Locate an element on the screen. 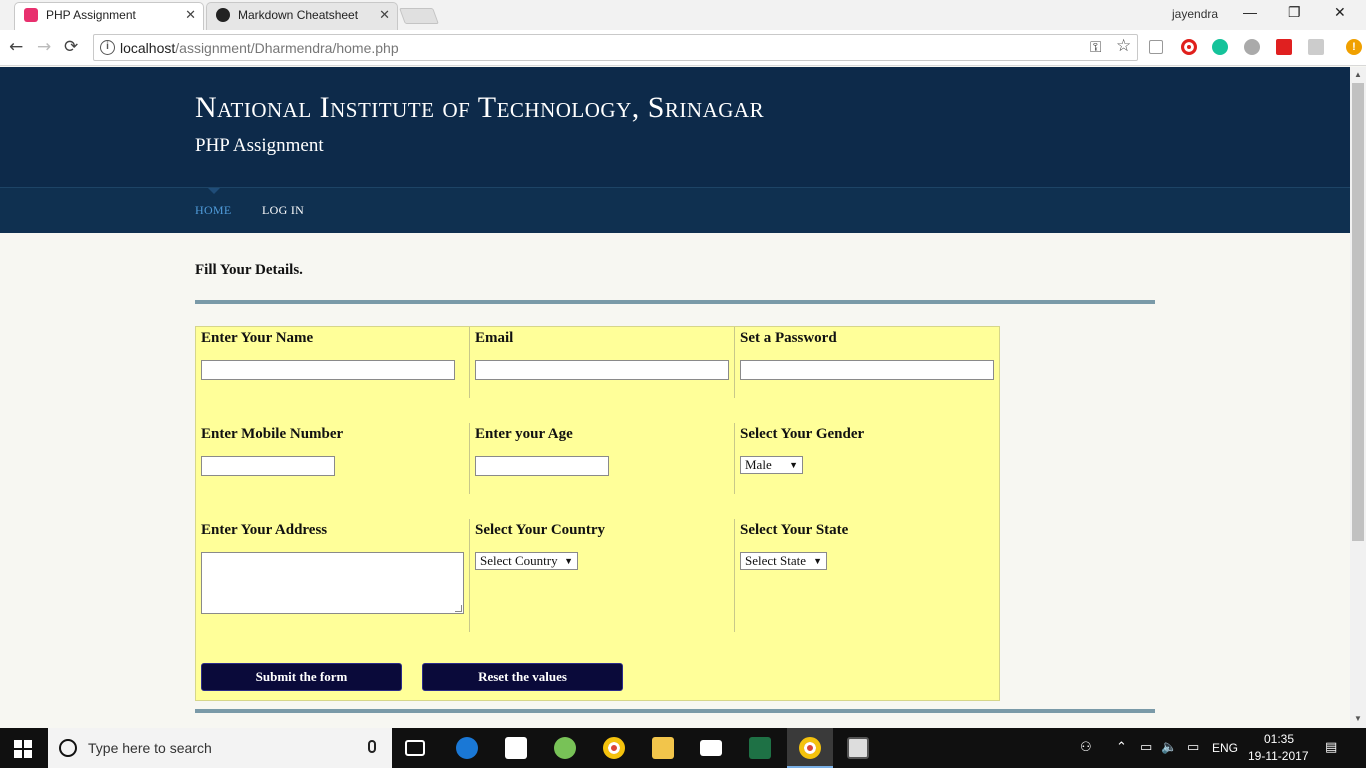  globe-icon is located at coordinates (1252, 47).